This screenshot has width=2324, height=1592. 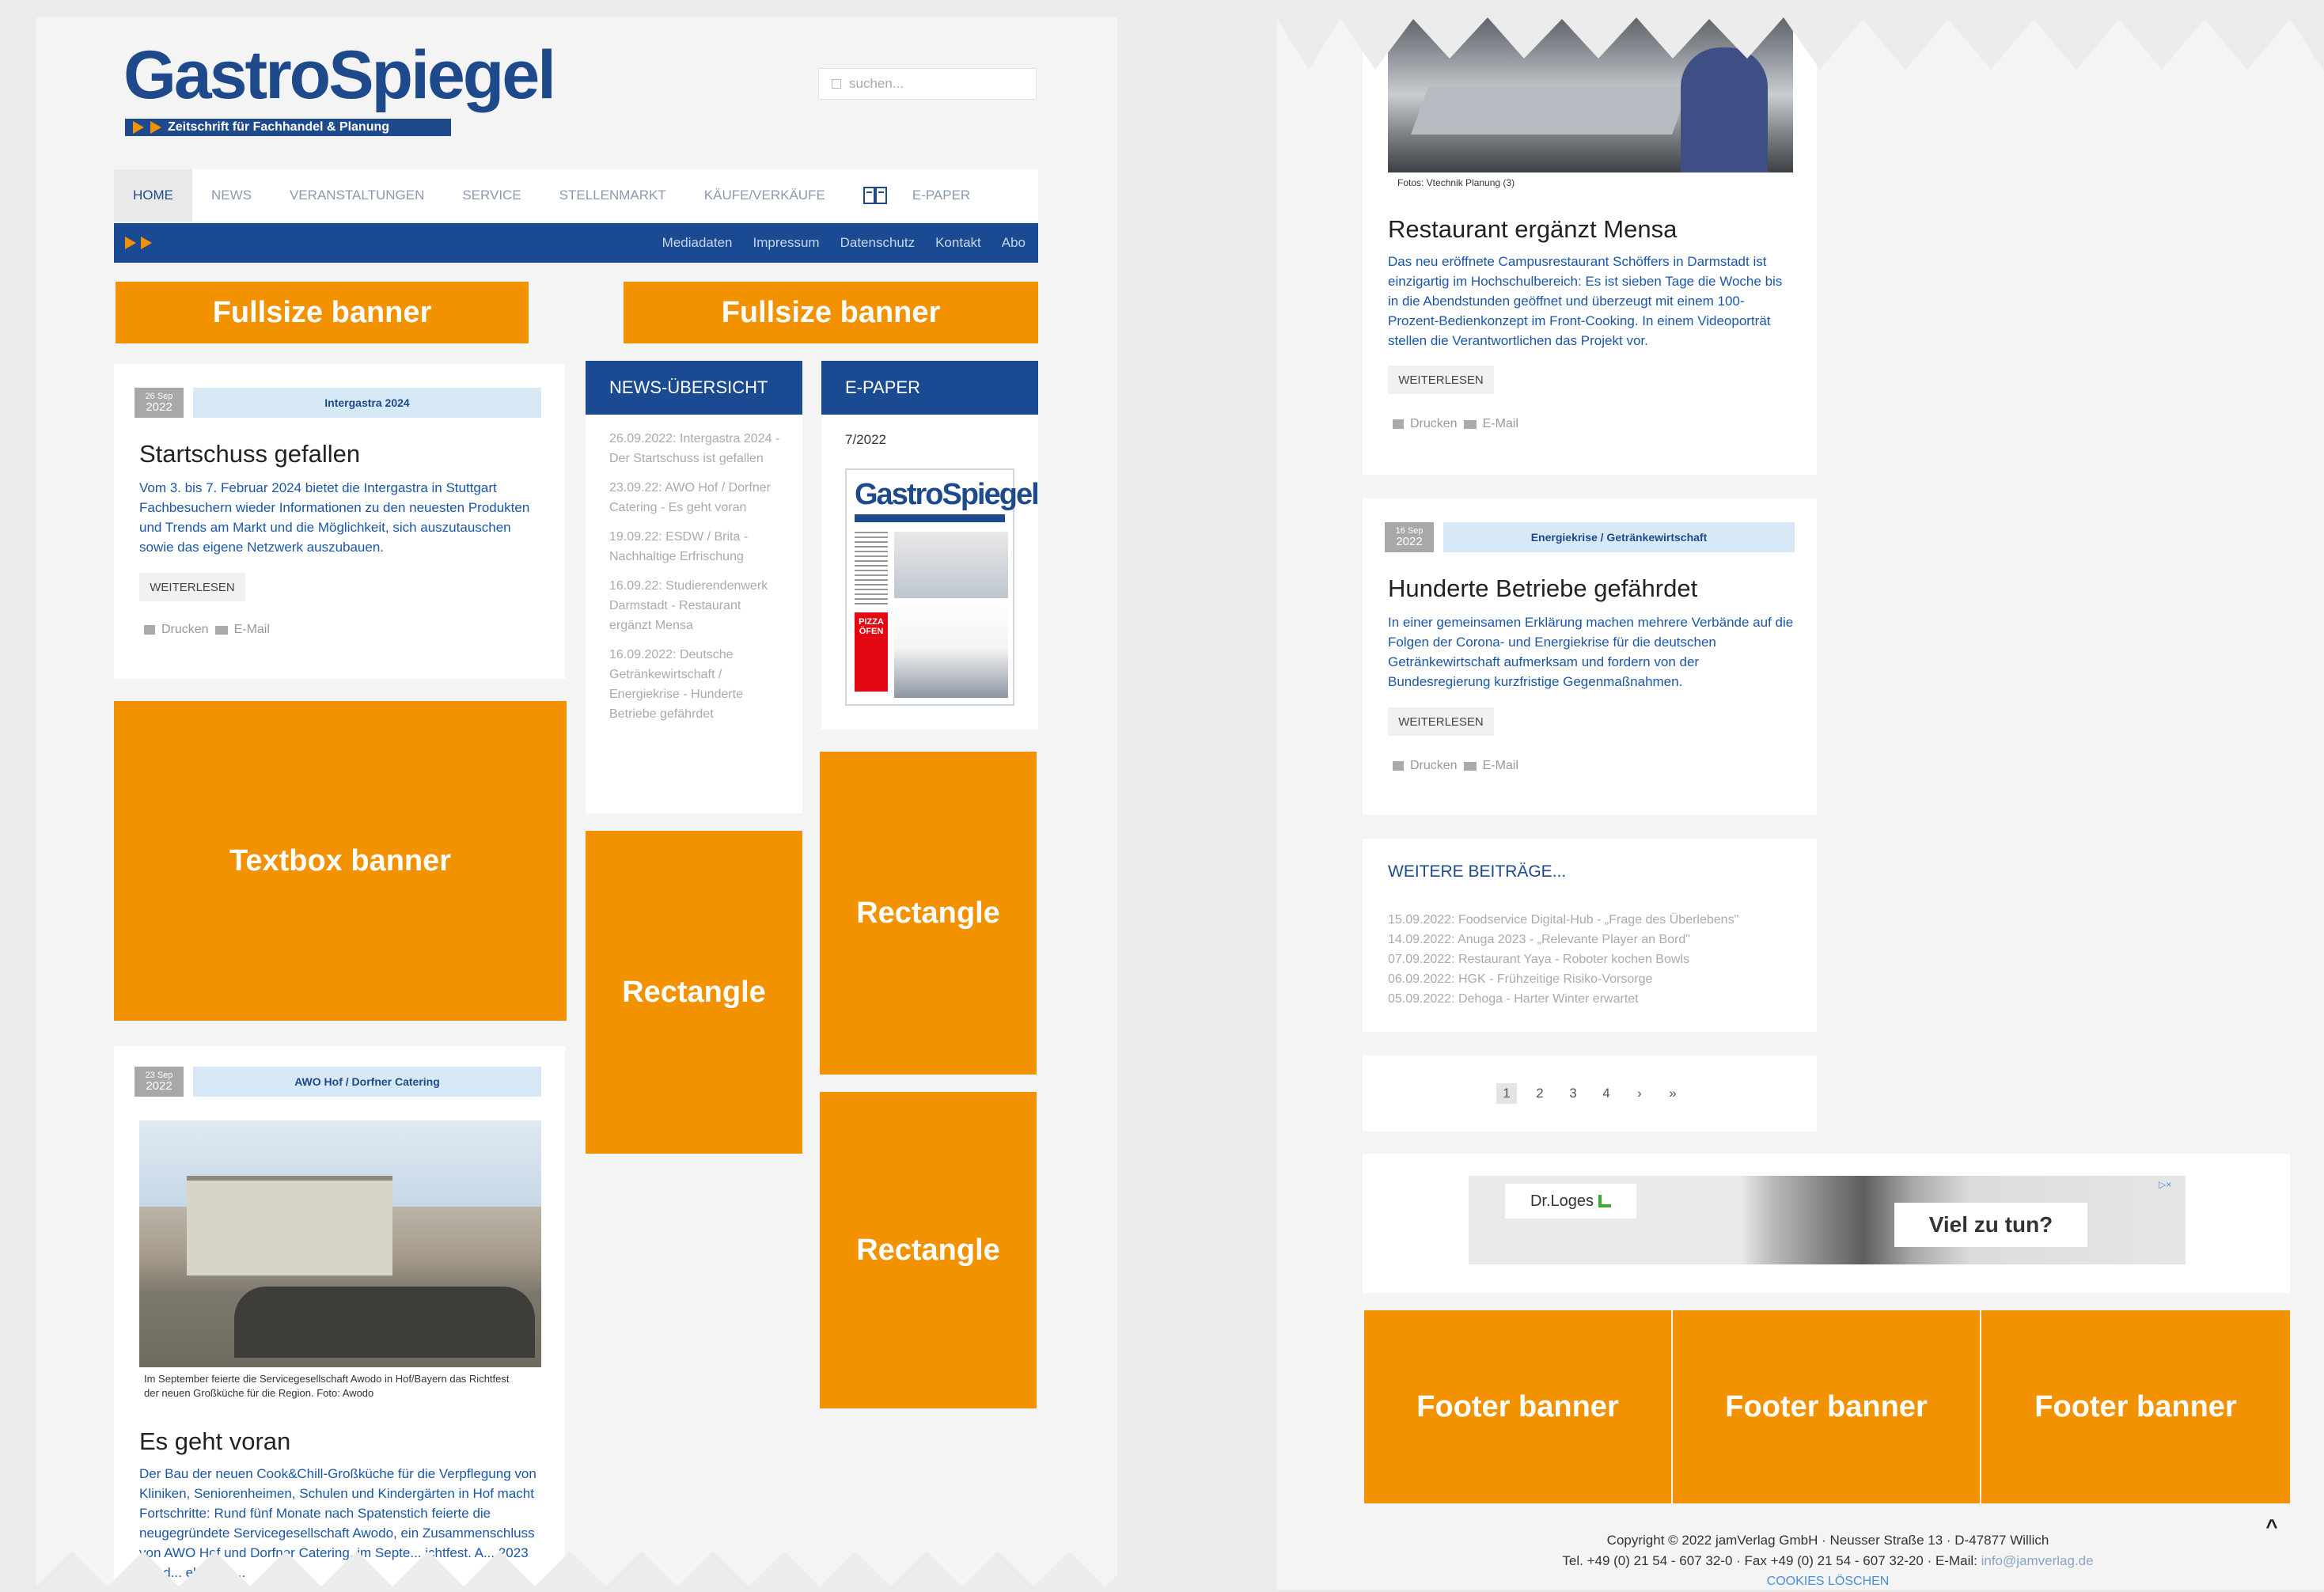 I want to click on nav-news: NEWS, so click(x=231, y=195).